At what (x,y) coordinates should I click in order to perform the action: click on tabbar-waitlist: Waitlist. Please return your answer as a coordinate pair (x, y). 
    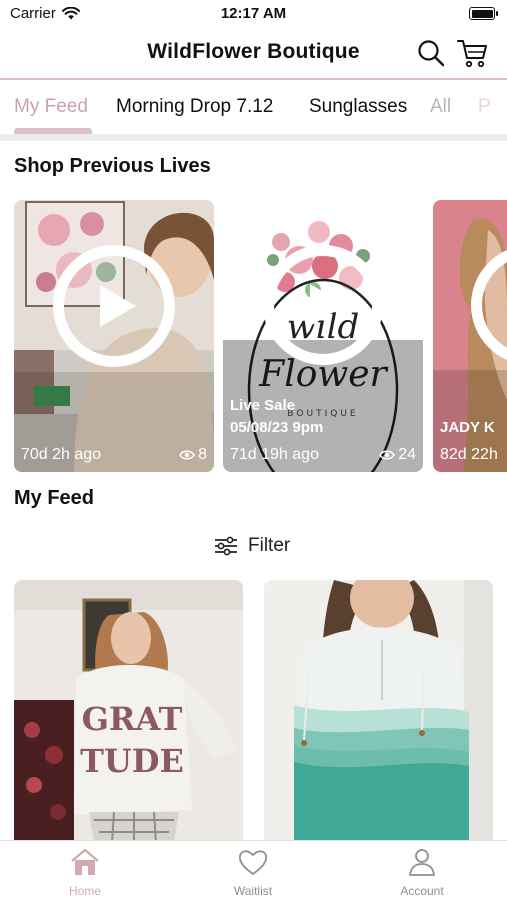
    Looking at the image, I should click on (253, 872).